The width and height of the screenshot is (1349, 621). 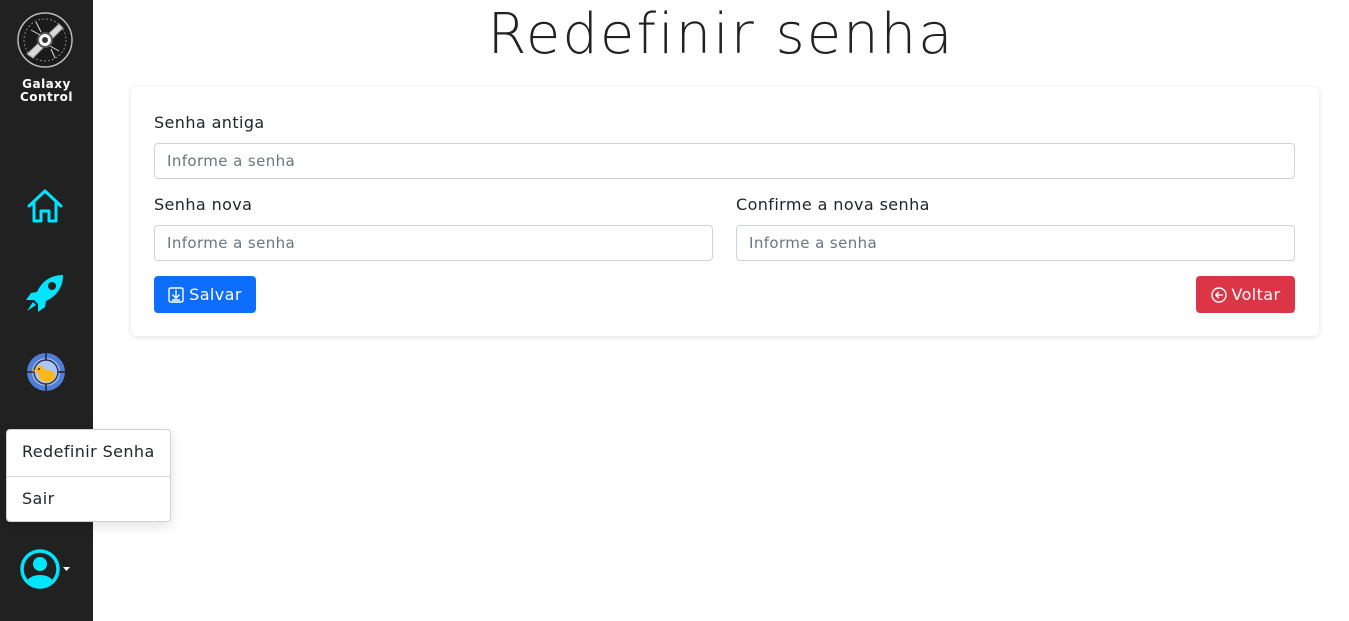 I want to click on sidebar: Galaxy Control, so click(x=46, y=310).